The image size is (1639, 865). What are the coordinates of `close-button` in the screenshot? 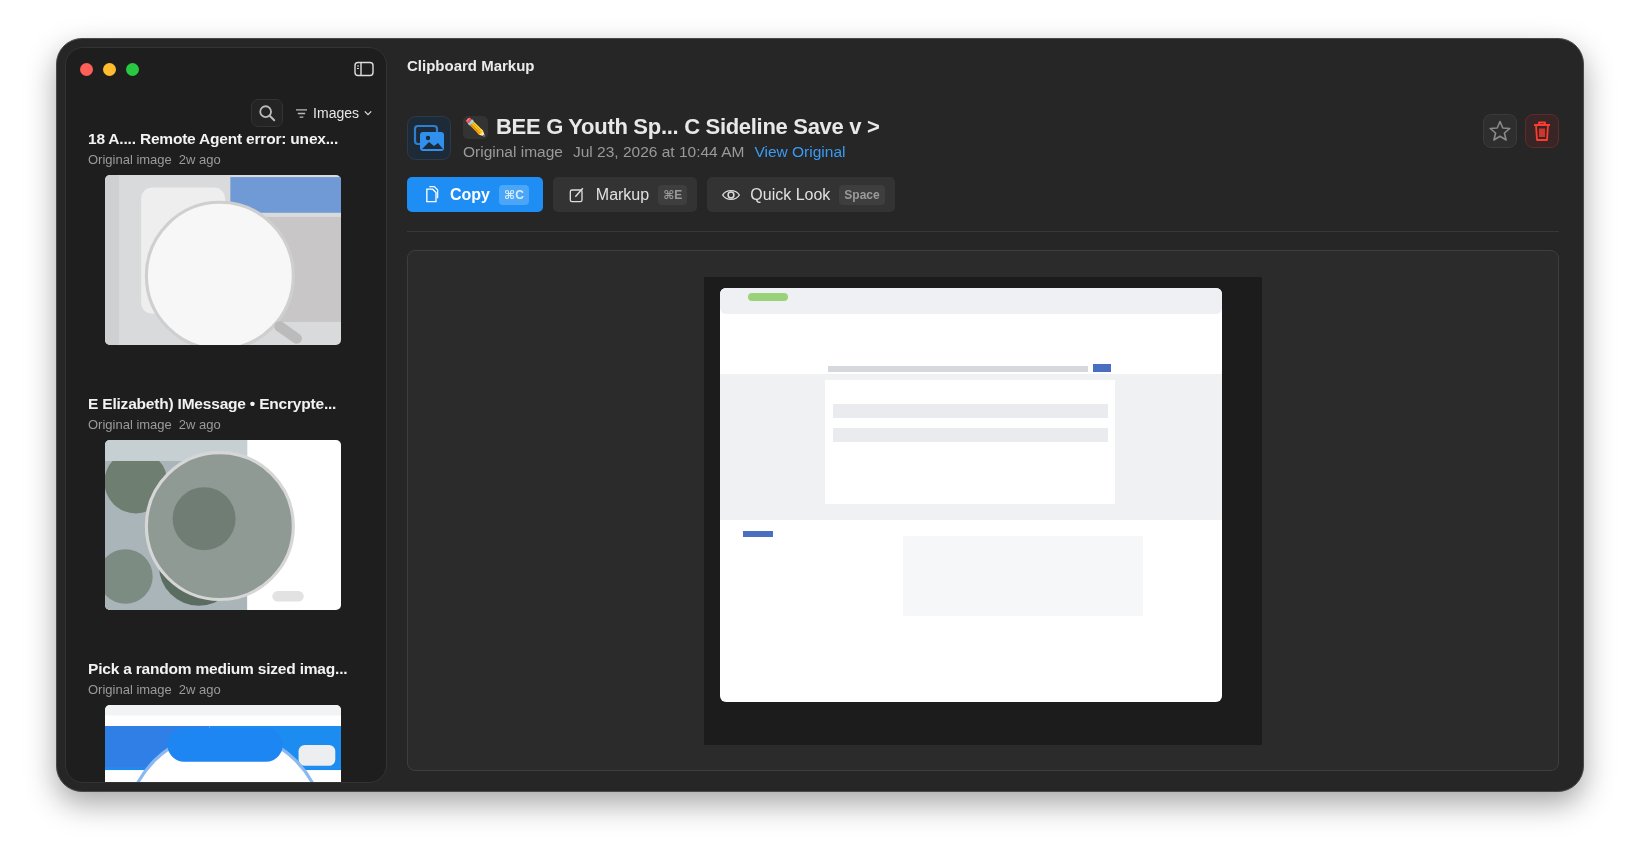 It's located at (86, 69).